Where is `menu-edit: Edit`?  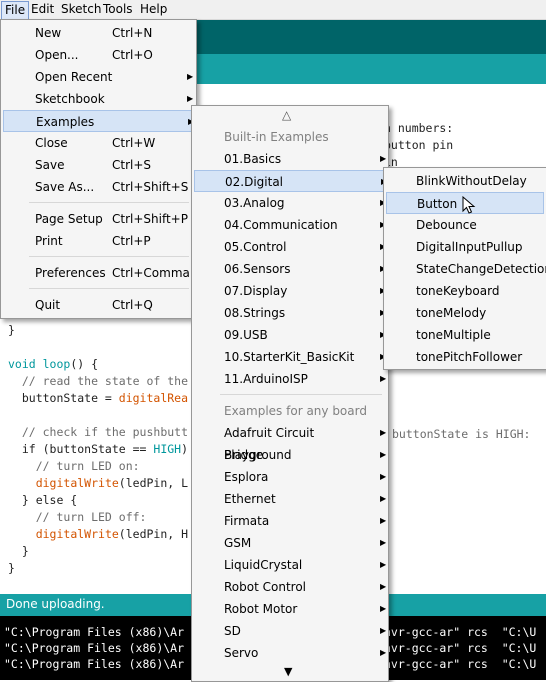
menu-edit: Edit is located at coordinates (42, 9).